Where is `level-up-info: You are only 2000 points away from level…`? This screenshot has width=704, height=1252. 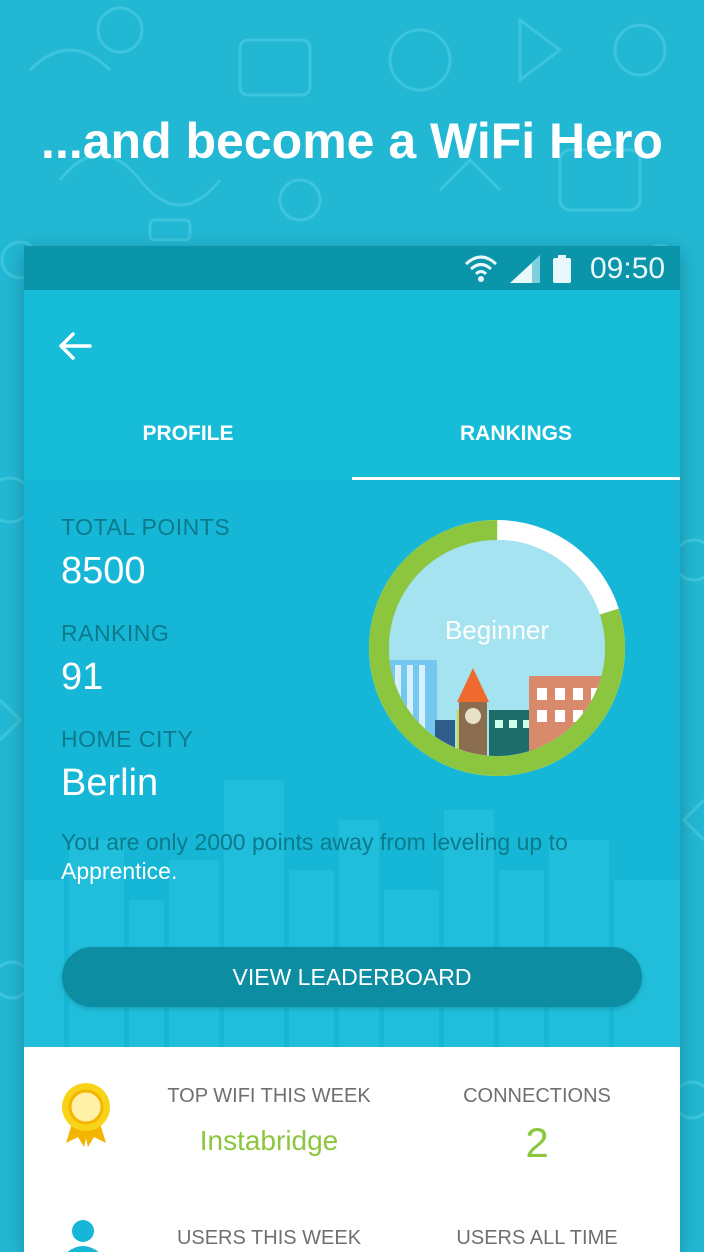 level-up-info: You are only 2000 points away from level… is located at coordinates (356, 857).